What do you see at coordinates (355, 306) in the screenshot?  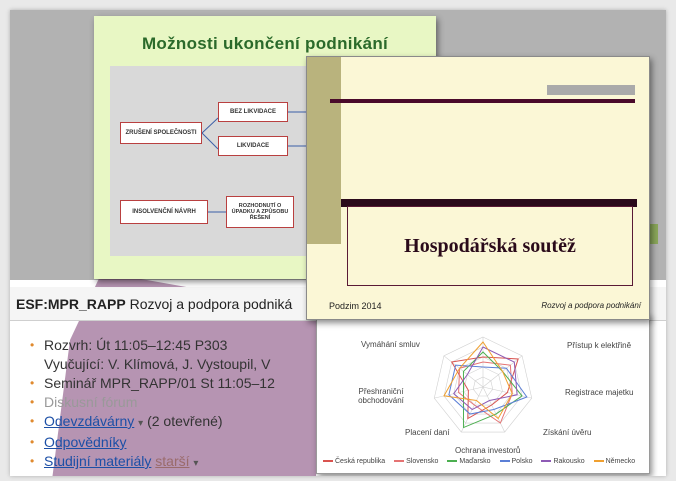 I see `slide2-footer-left: Podzim 2014` at bounding box center [355, 306].